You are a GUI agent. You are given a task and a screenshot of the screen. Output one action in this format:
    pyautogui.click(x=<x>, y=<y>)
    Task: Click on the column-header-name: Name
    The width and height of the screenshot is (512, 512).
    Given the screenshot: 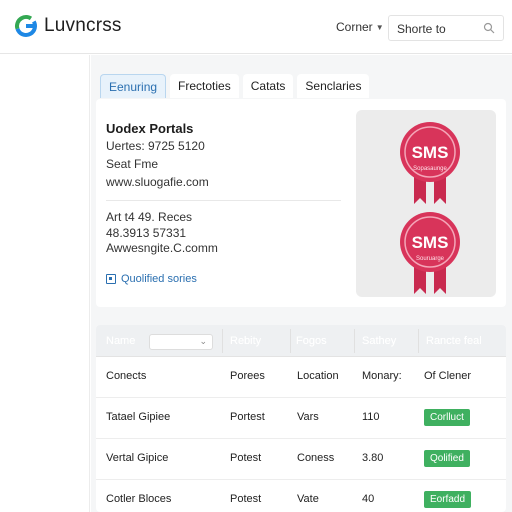 What is the action you would take?
    pyautogui.click(x=120, y=341)
    